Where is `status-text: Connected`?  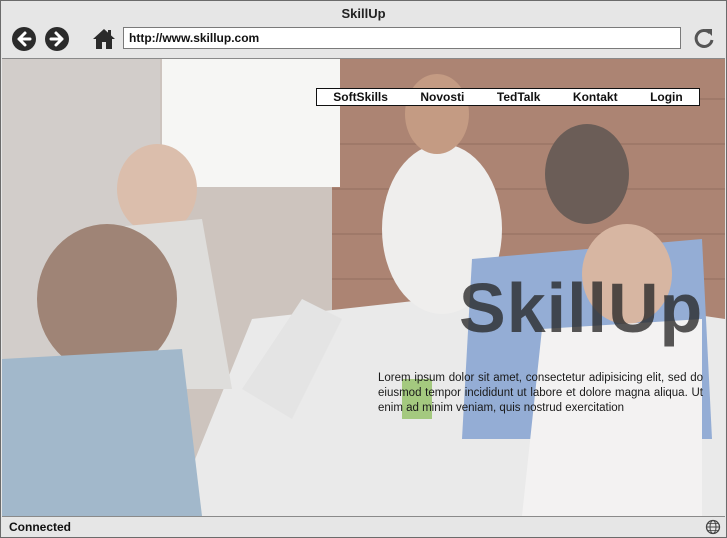 status-text: Connected is located at coordinates (40, 527).